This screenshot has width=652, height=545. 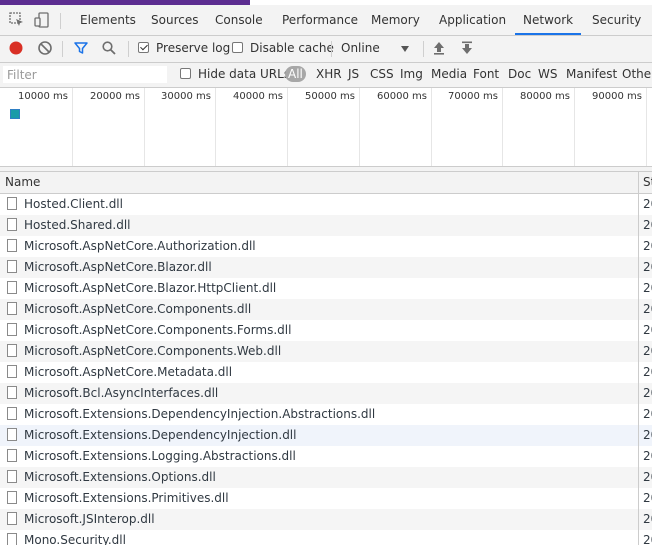 What do you see at coordinates (637, 74) in the screenshot?
I see `filter-type-other: Other` at bounding box center [637, 74].